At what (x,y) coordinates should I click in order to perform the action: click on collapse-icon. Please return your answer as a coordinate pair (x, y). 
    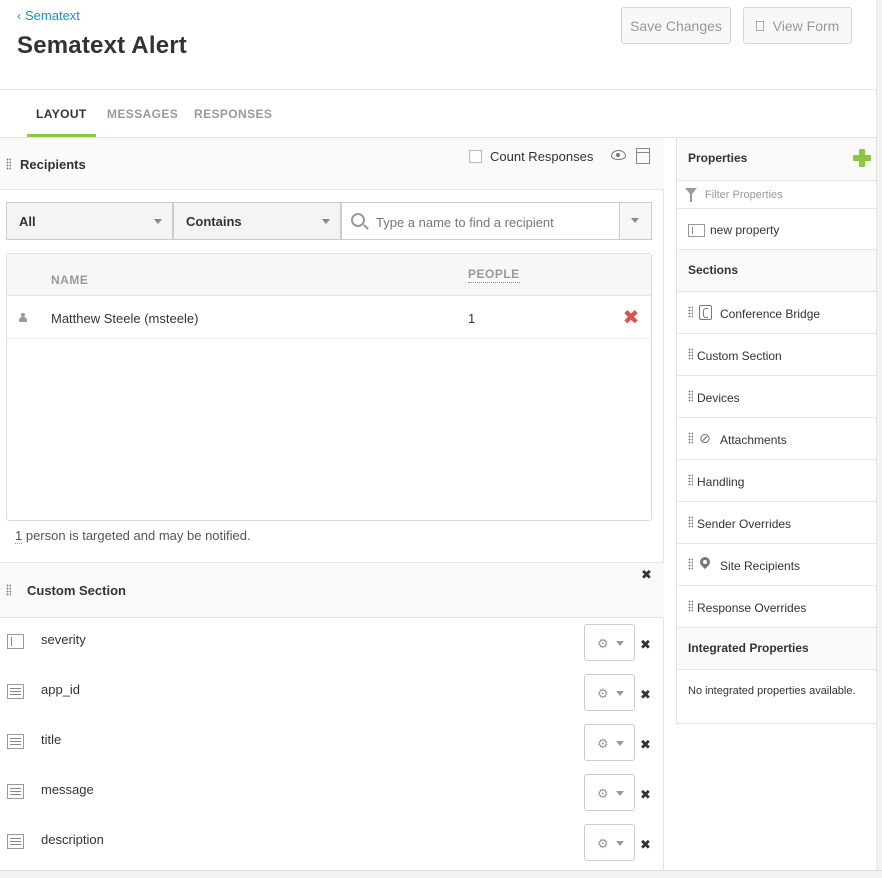
    Looking at the image, I should click on (643, 156).